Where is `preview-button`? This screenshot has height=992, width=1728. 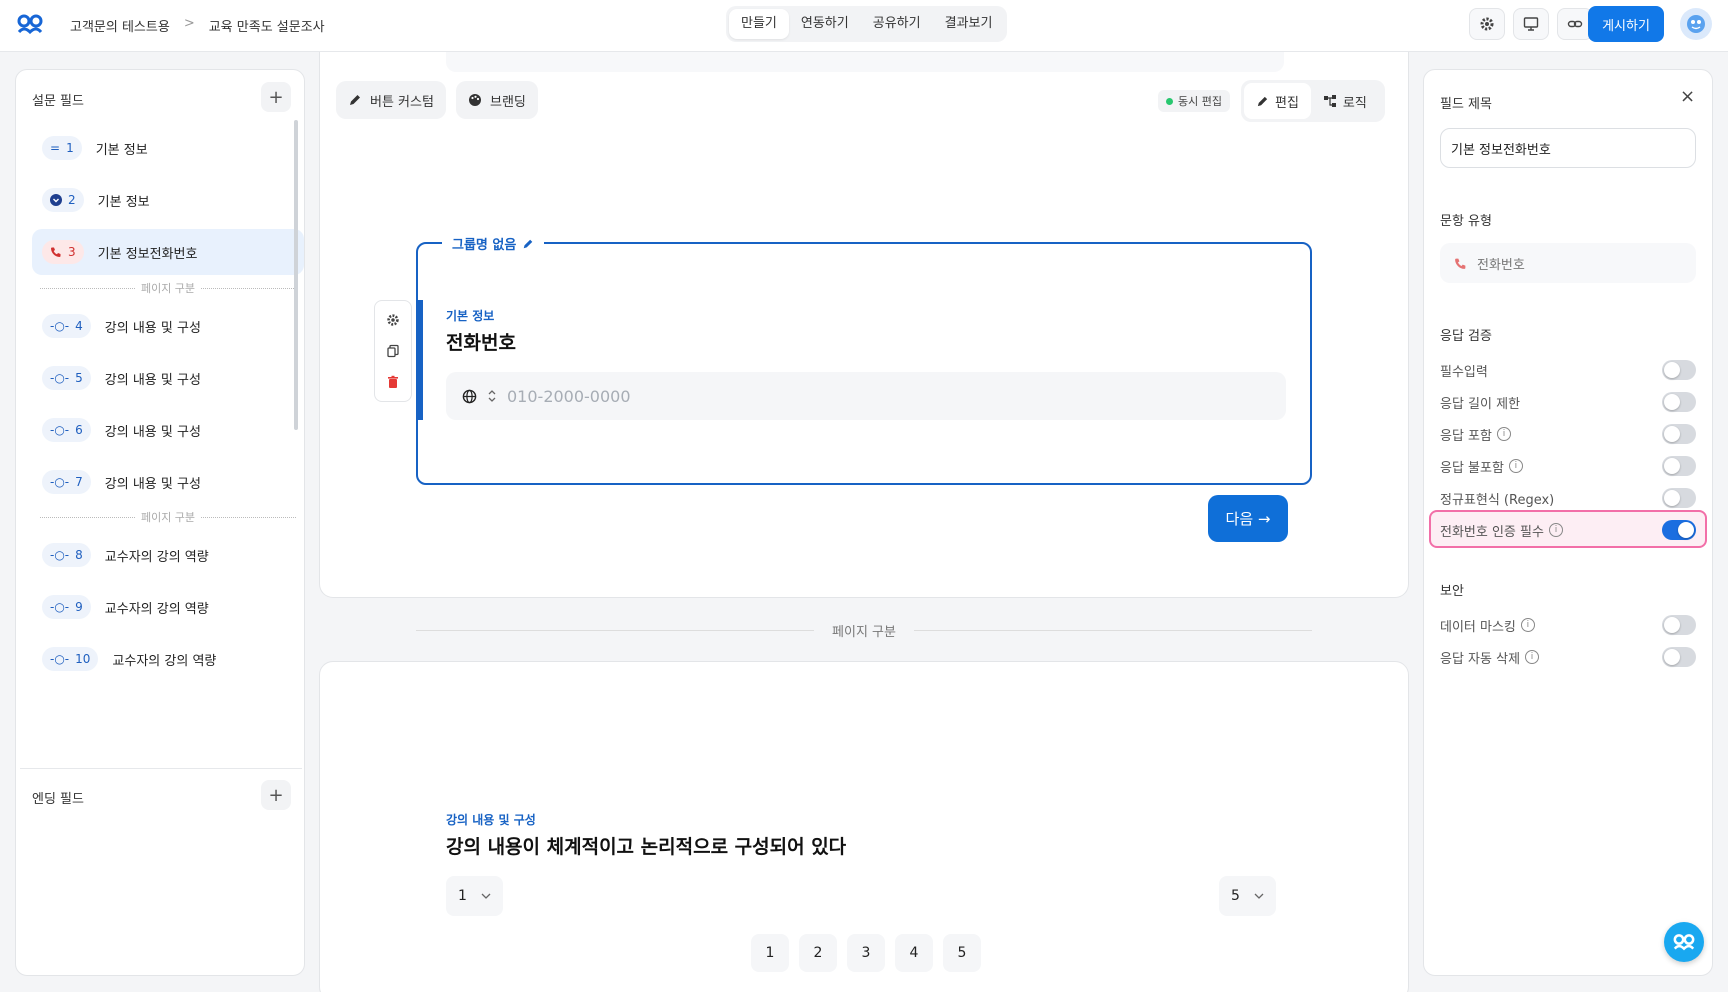
preview-button is located at coordinates (1531, 24).